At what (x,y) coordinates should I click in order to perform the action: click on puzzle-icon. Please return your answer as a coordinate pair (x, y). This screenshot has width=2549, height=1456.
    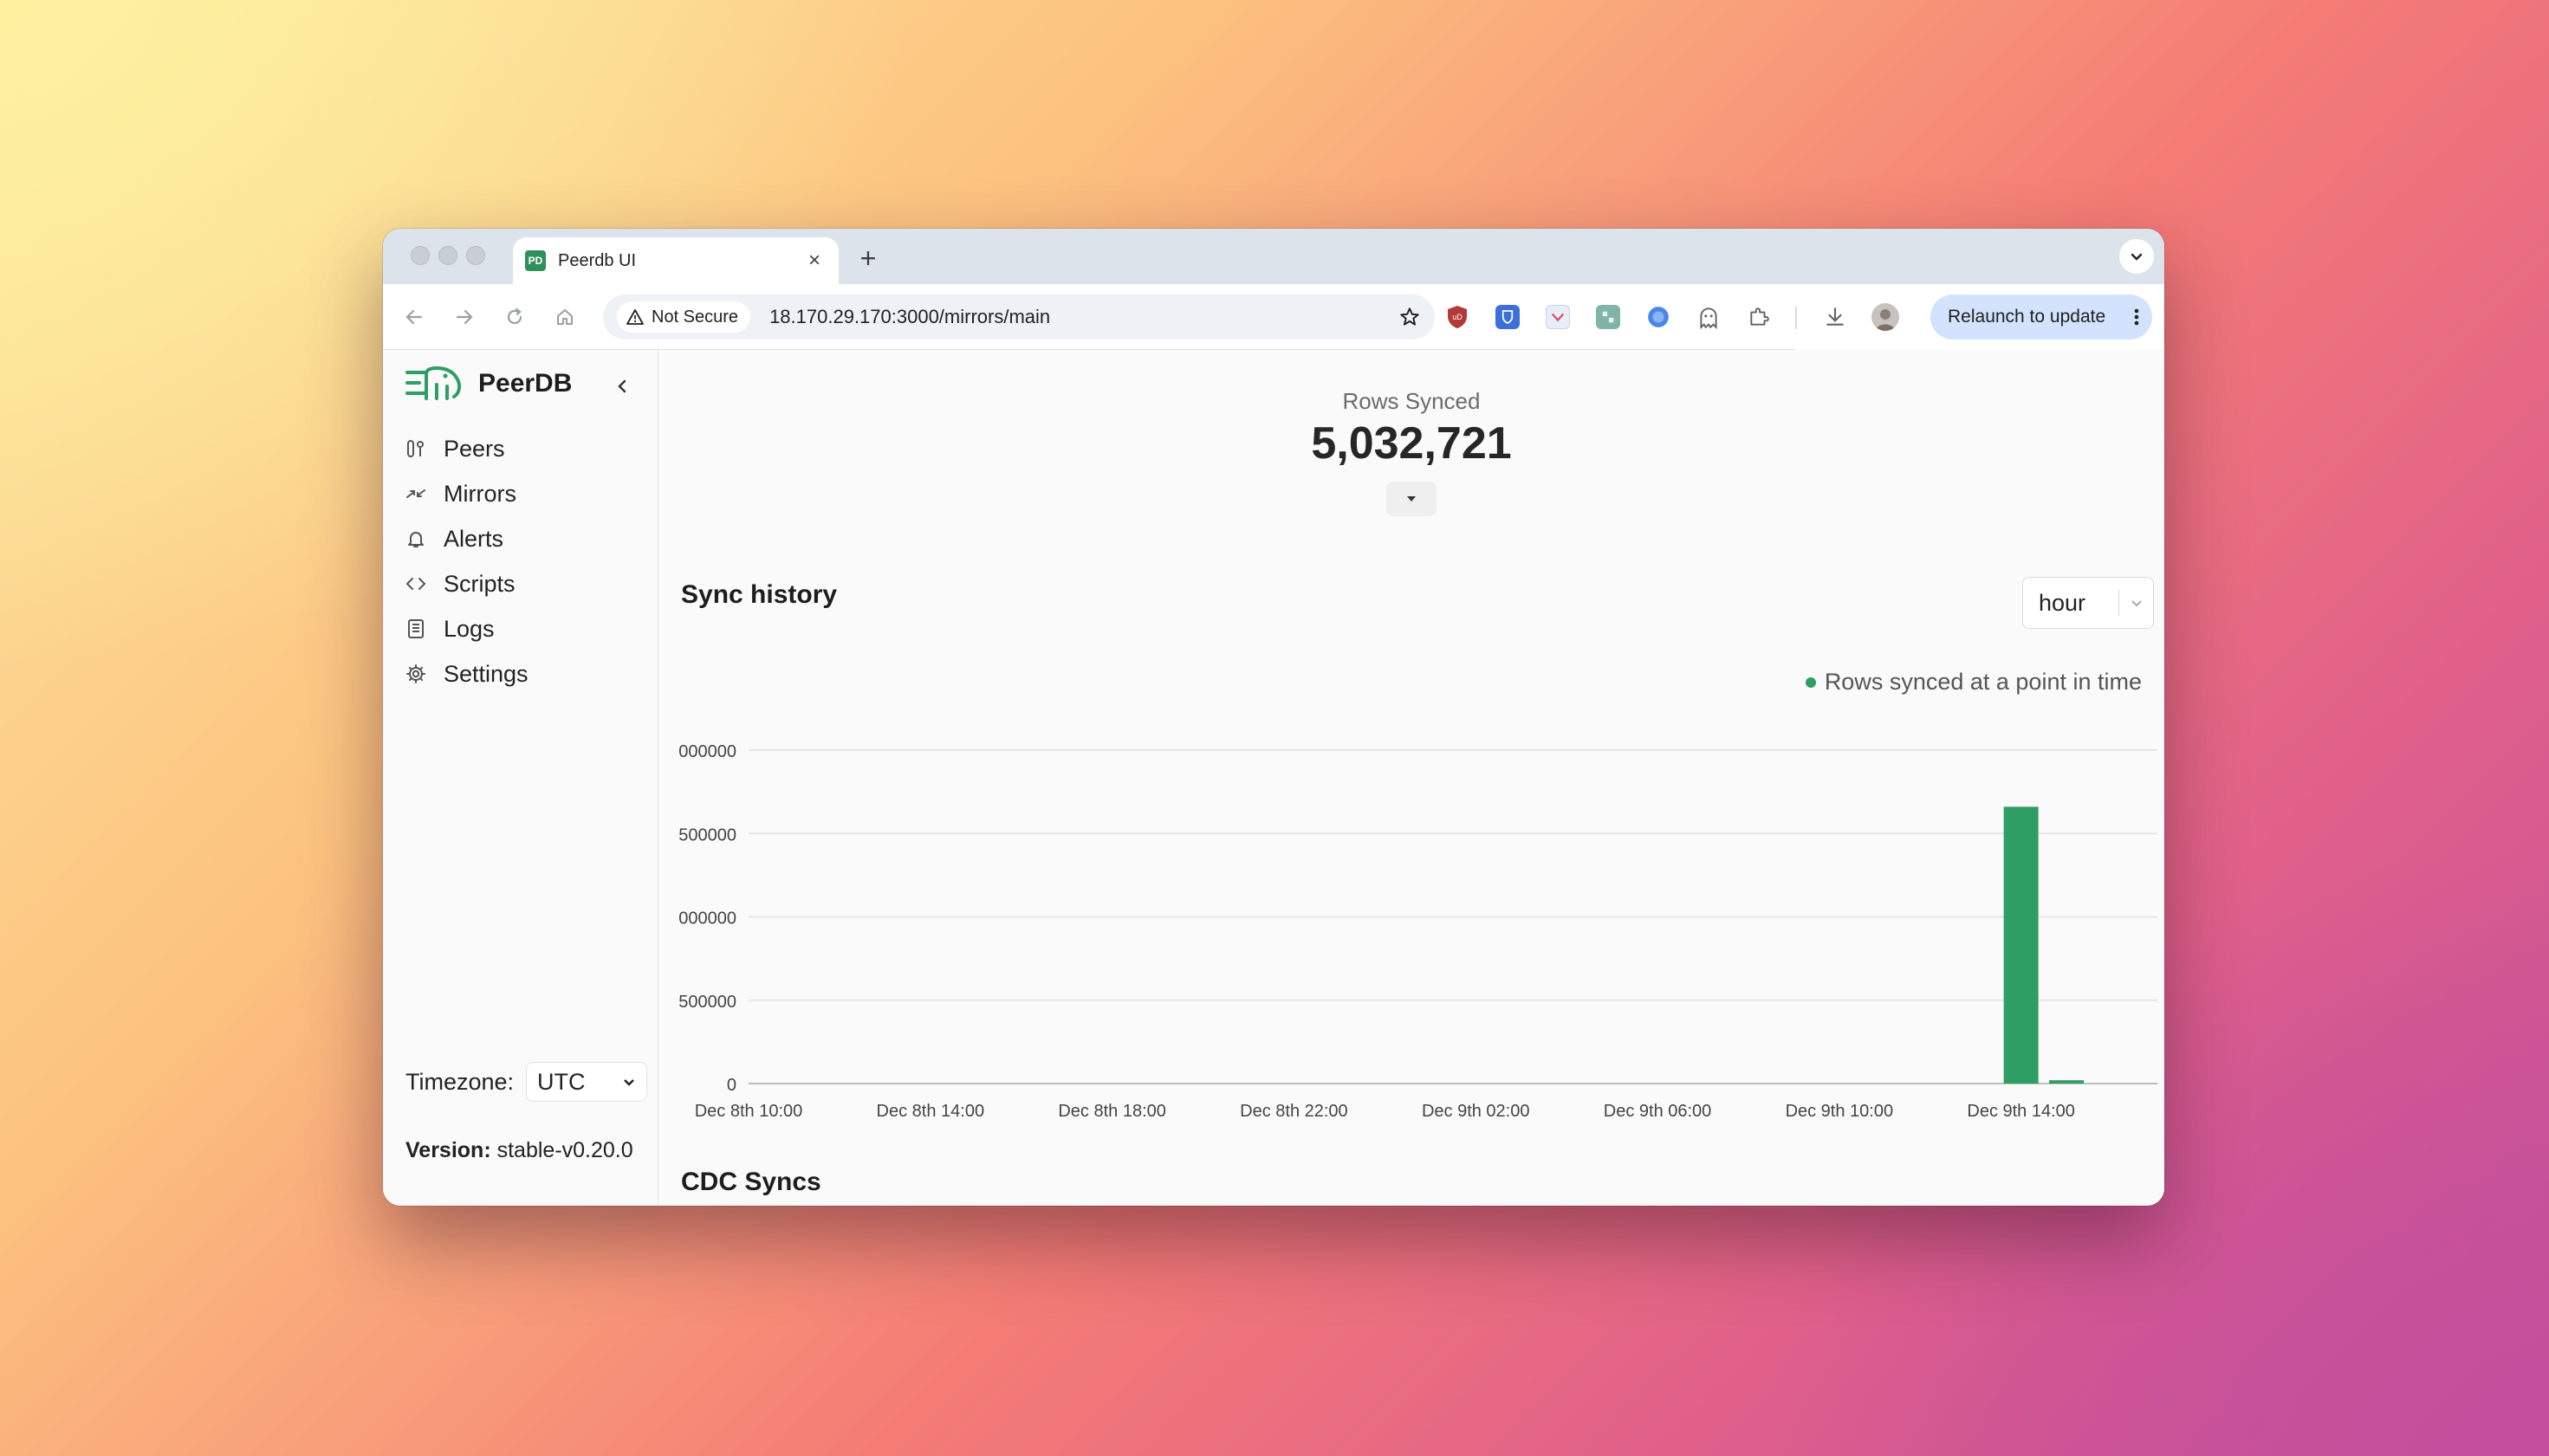
    Looking at the image, I should click on (1759, 317).